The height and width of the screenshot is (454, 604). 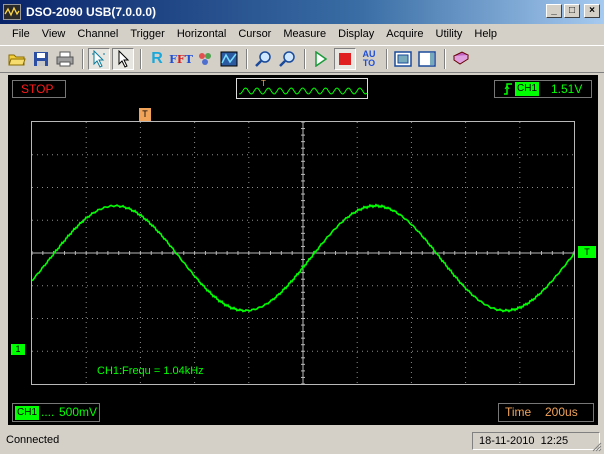 I want to click on fft-button: FFT, so click(x=181, y=59).